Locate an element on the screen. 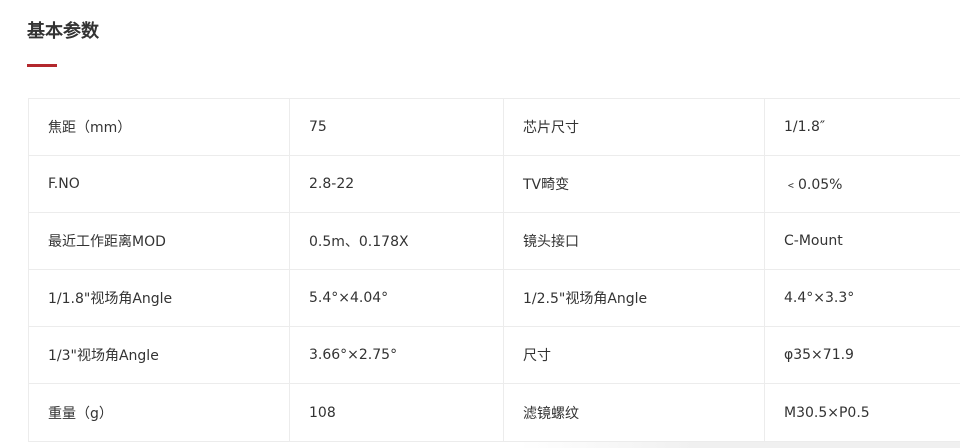  spec-value: 2.8-22 is located at coordinates (396, 184).